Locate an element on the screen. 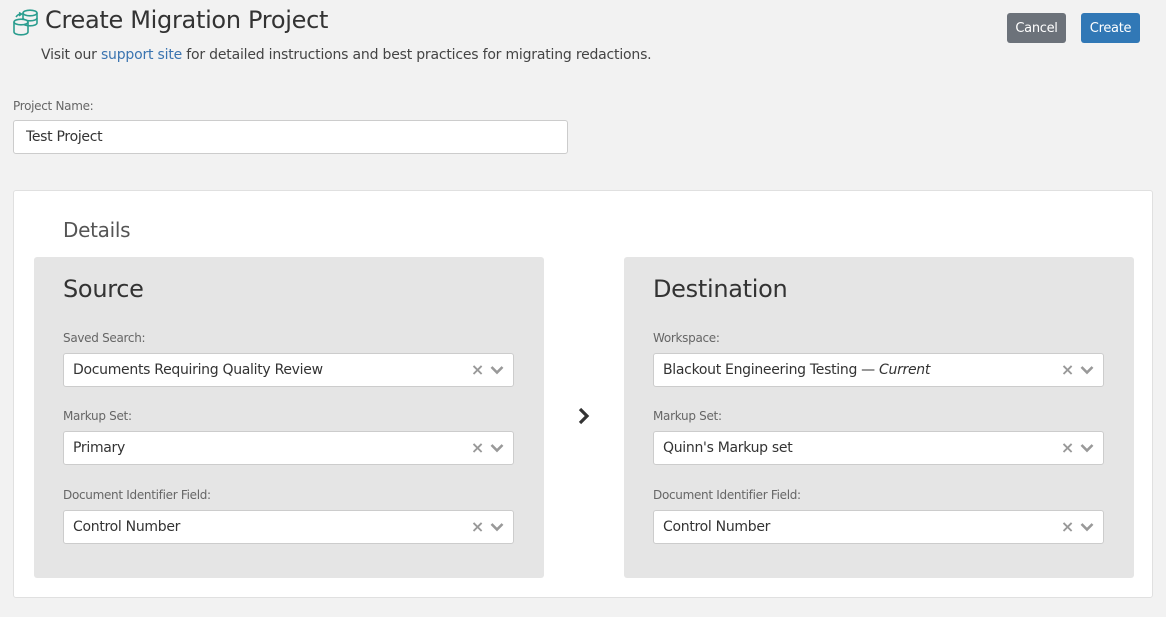 The height and width of the screenshot is (617, 1166). dest-markup-set-label: Markup Set: is located at coordinates (687, 416).